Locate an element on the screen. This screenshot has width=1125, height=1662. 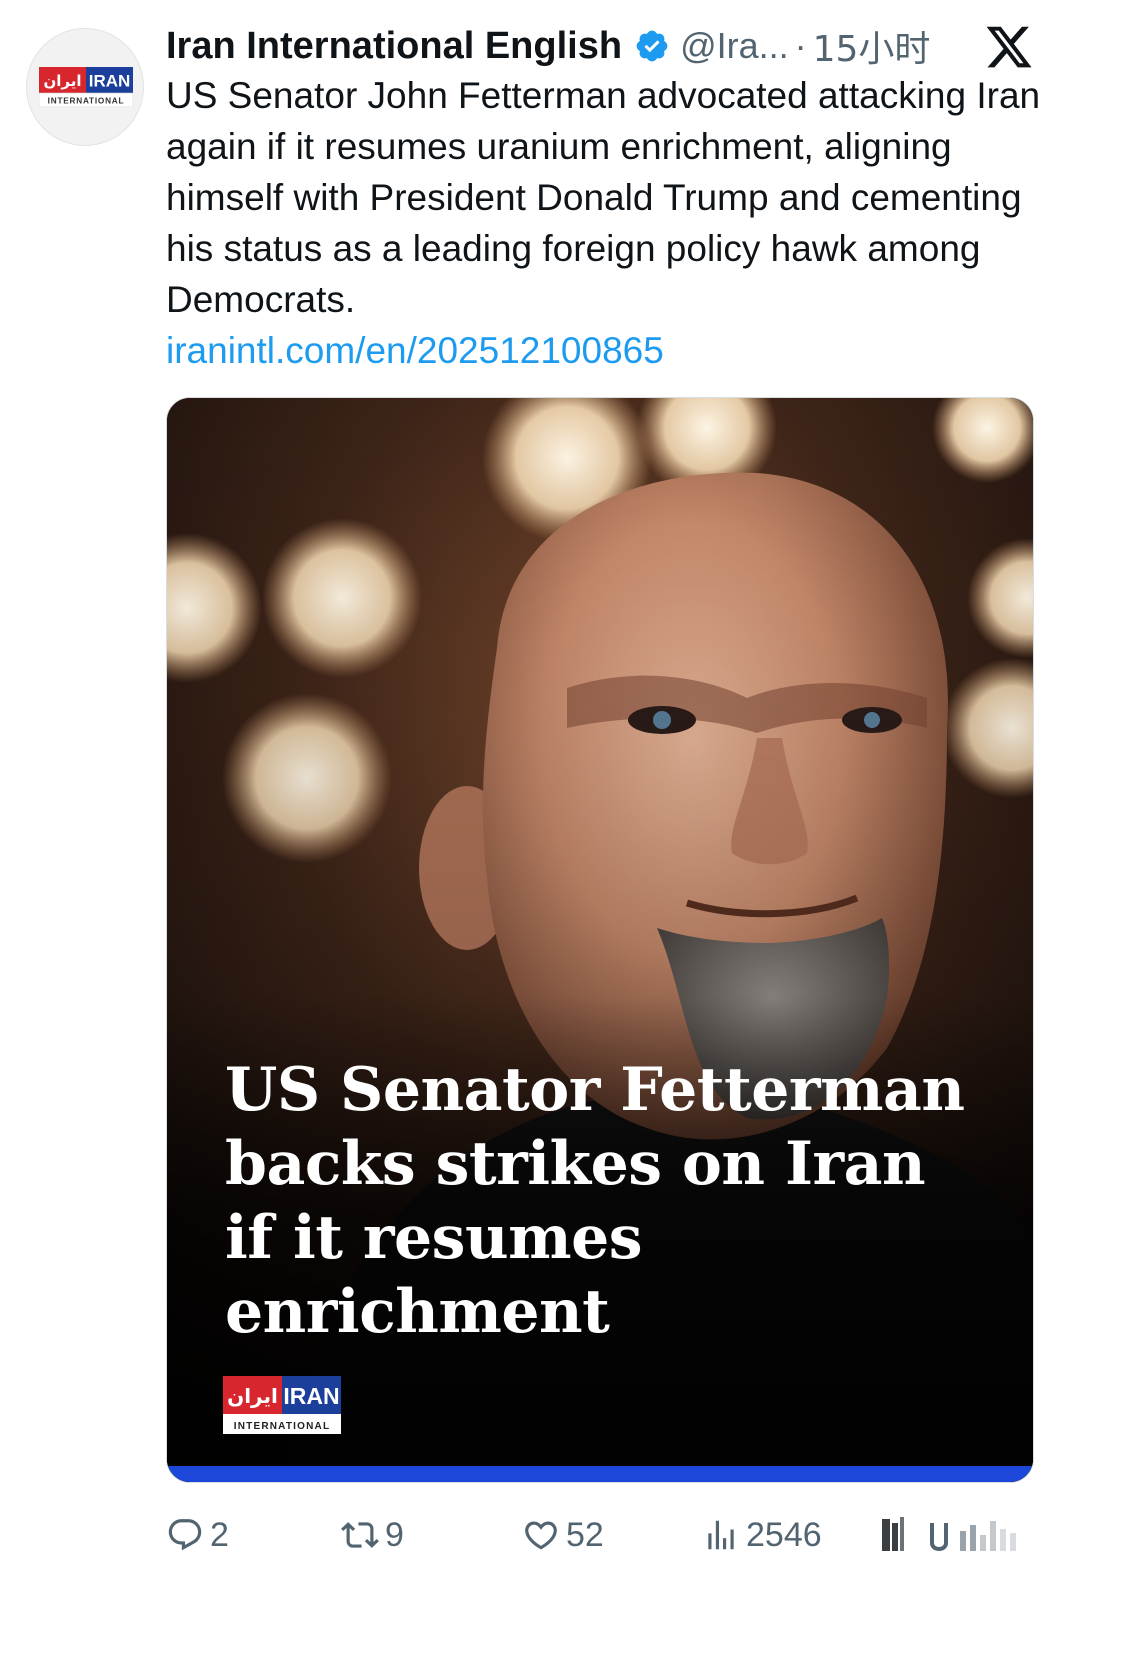
x-logo-icon is located at coordinates (1009, 47).